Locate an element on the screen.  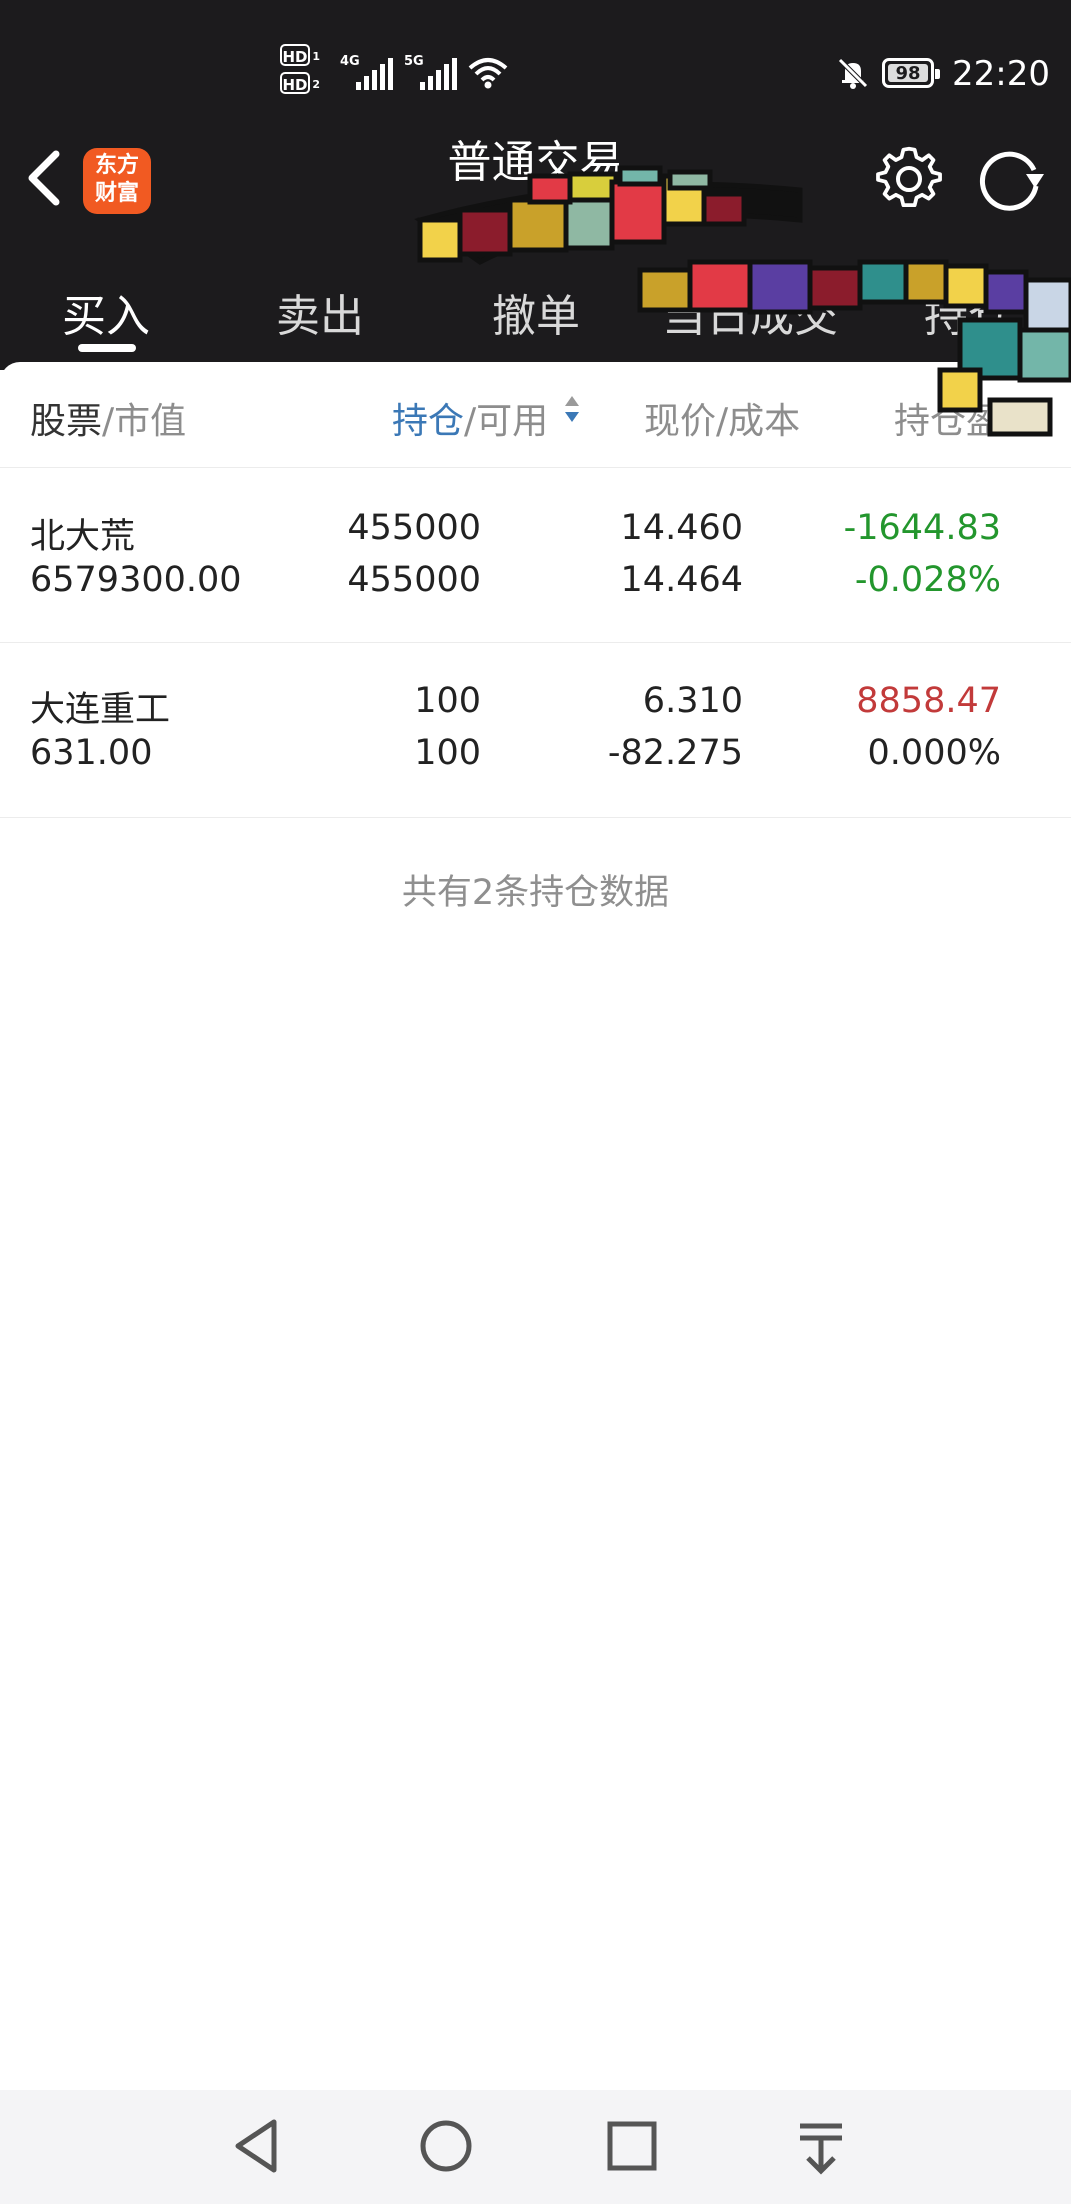
hd-badge-1: HD 1 is located at coordinates (300, 55).